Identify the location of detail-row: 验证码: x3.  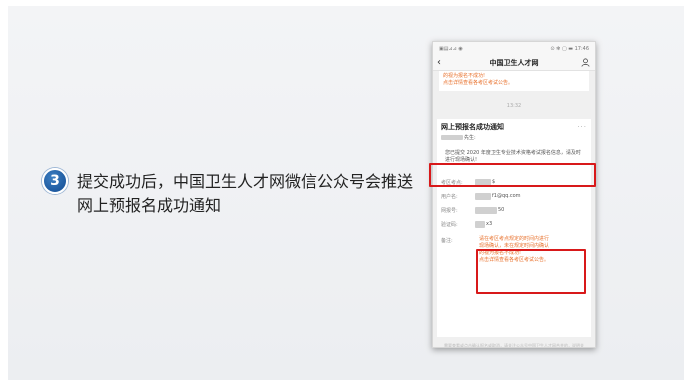
(514, 224).